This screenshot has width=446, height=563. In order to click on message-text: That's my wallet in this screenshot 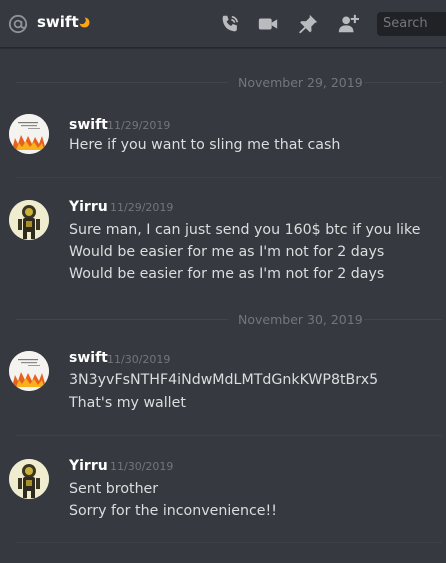, I will do `click(127, 403)`.